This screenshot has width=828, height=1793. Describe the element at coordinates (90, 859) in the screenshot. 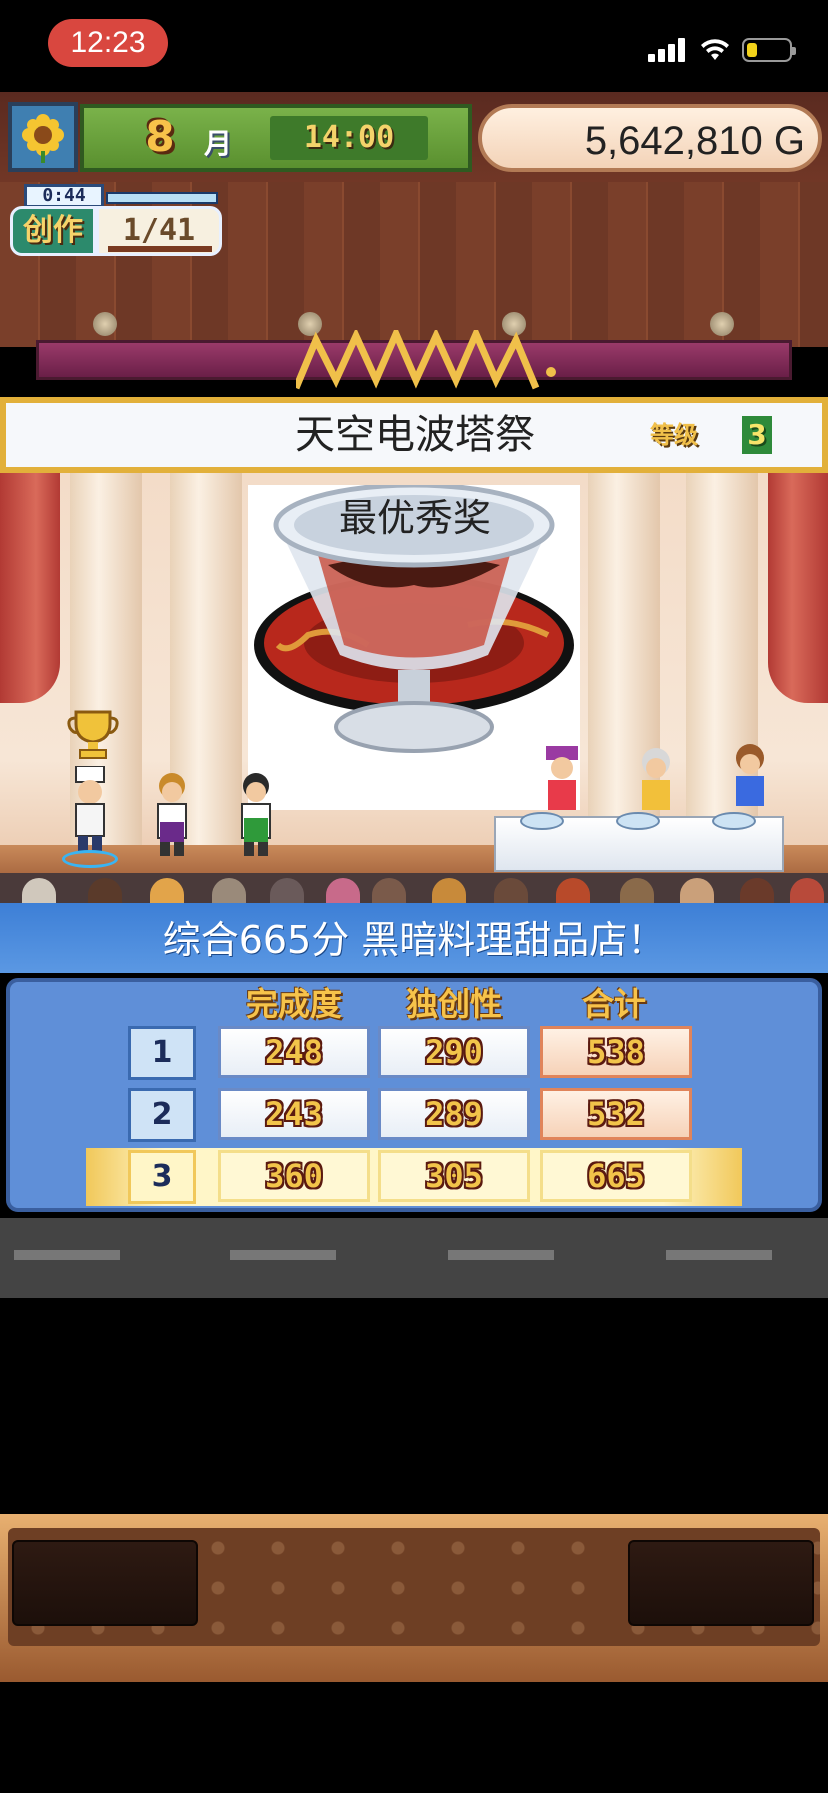

I see `selection-ring` at that location.